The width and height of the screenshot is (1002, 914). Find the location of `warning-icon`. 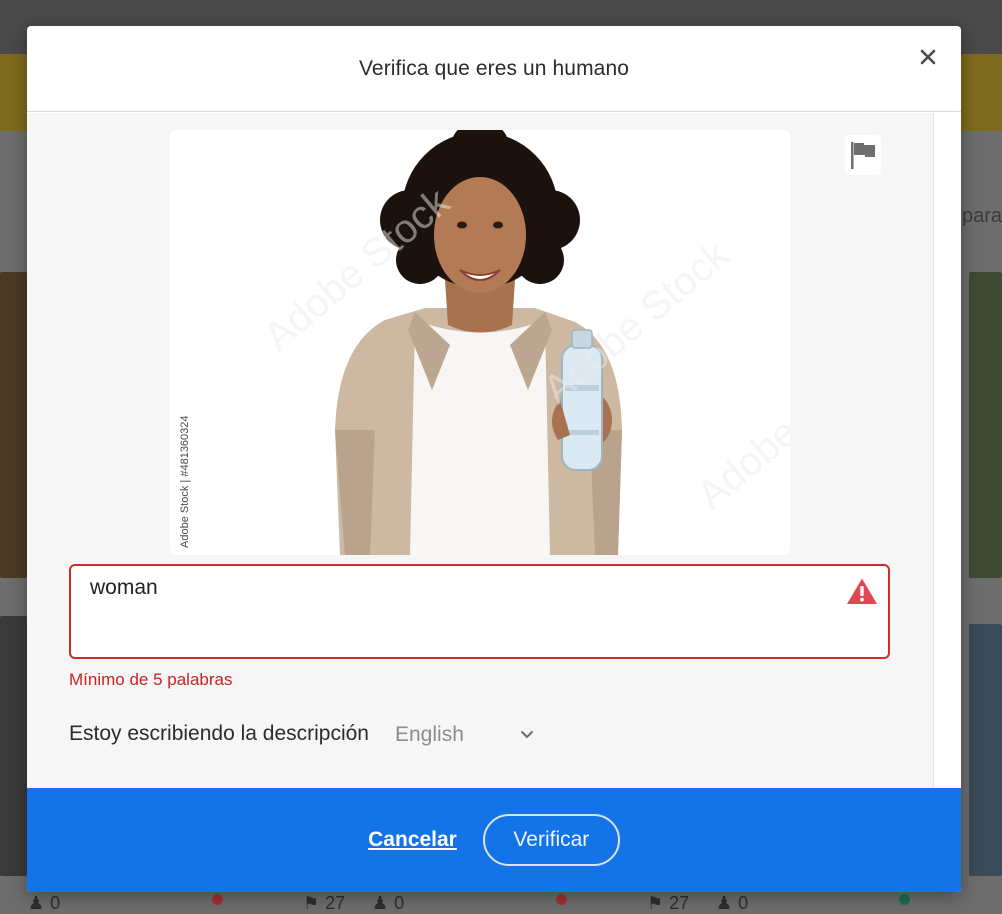

warning-icon is located at coordinates (862, 591).